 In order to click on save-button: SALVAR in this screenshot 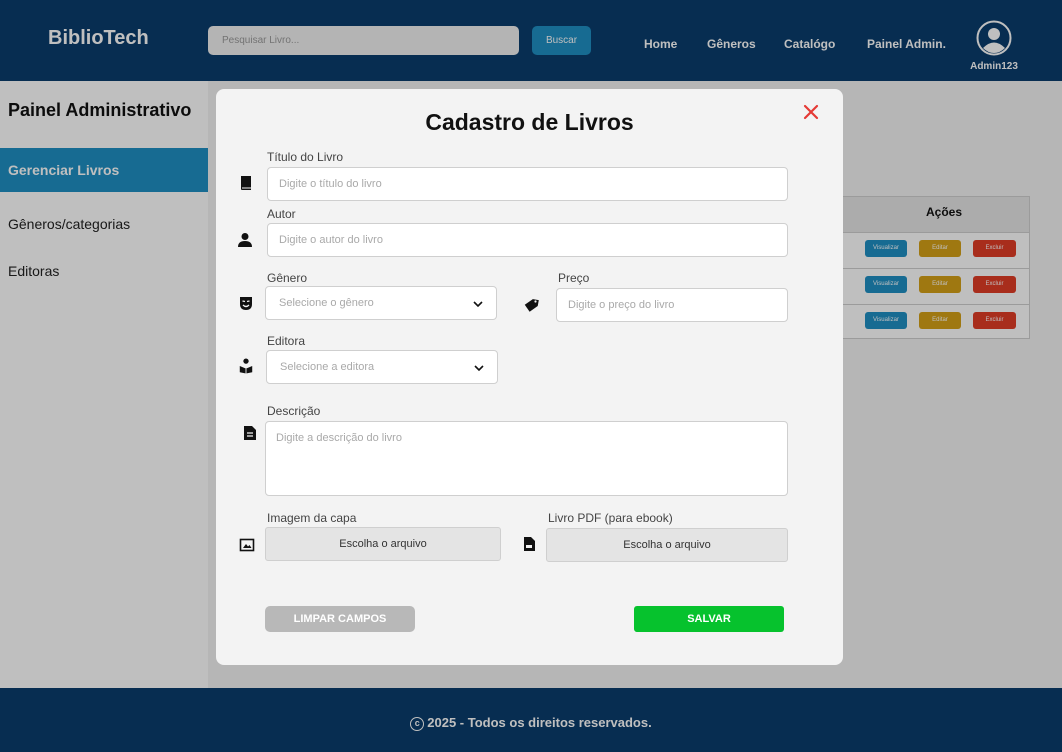, I will do `click(709, 619)`.